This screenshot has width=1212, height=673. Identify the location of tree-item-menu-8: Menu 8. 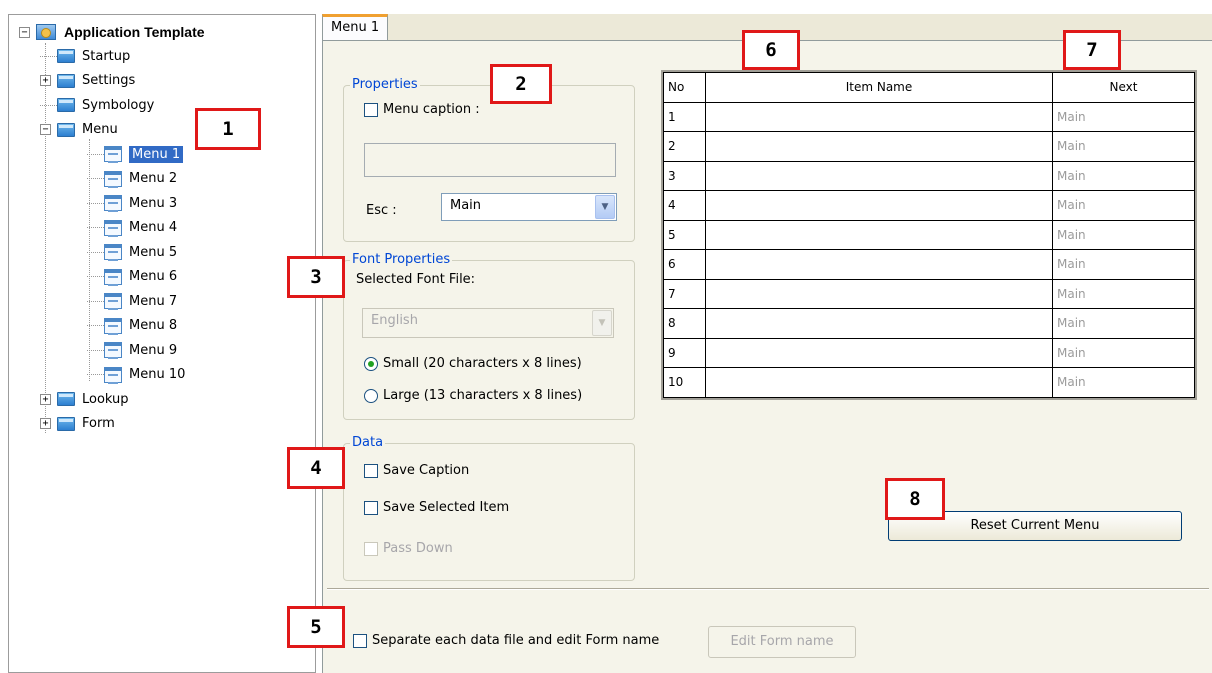
(132, 326).